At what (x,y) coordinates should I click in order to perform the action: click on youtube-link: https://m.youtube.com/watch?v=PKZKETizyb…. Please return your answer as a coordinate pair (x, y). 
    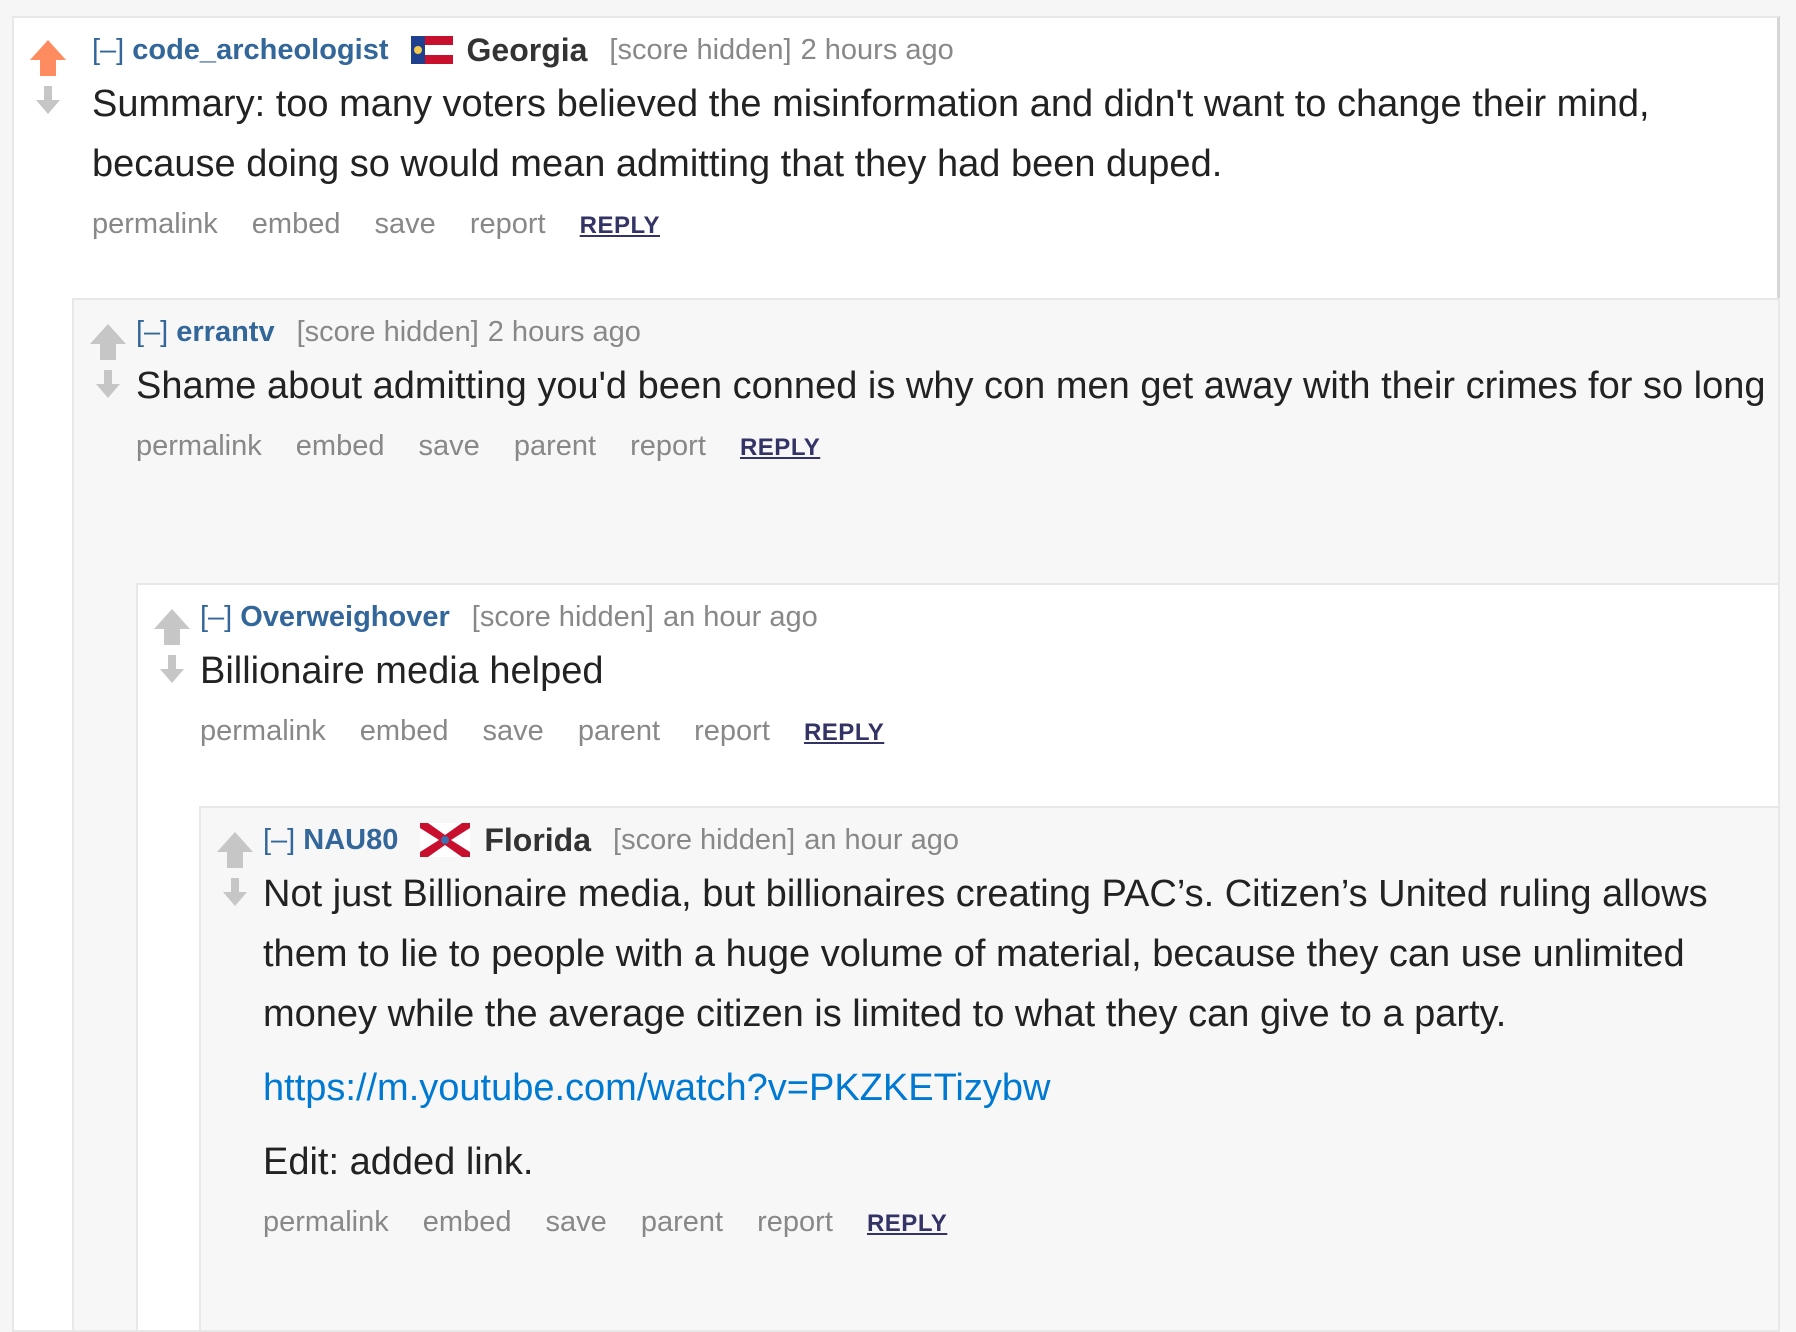
    Looking at the image, I should click on (656, 1088).